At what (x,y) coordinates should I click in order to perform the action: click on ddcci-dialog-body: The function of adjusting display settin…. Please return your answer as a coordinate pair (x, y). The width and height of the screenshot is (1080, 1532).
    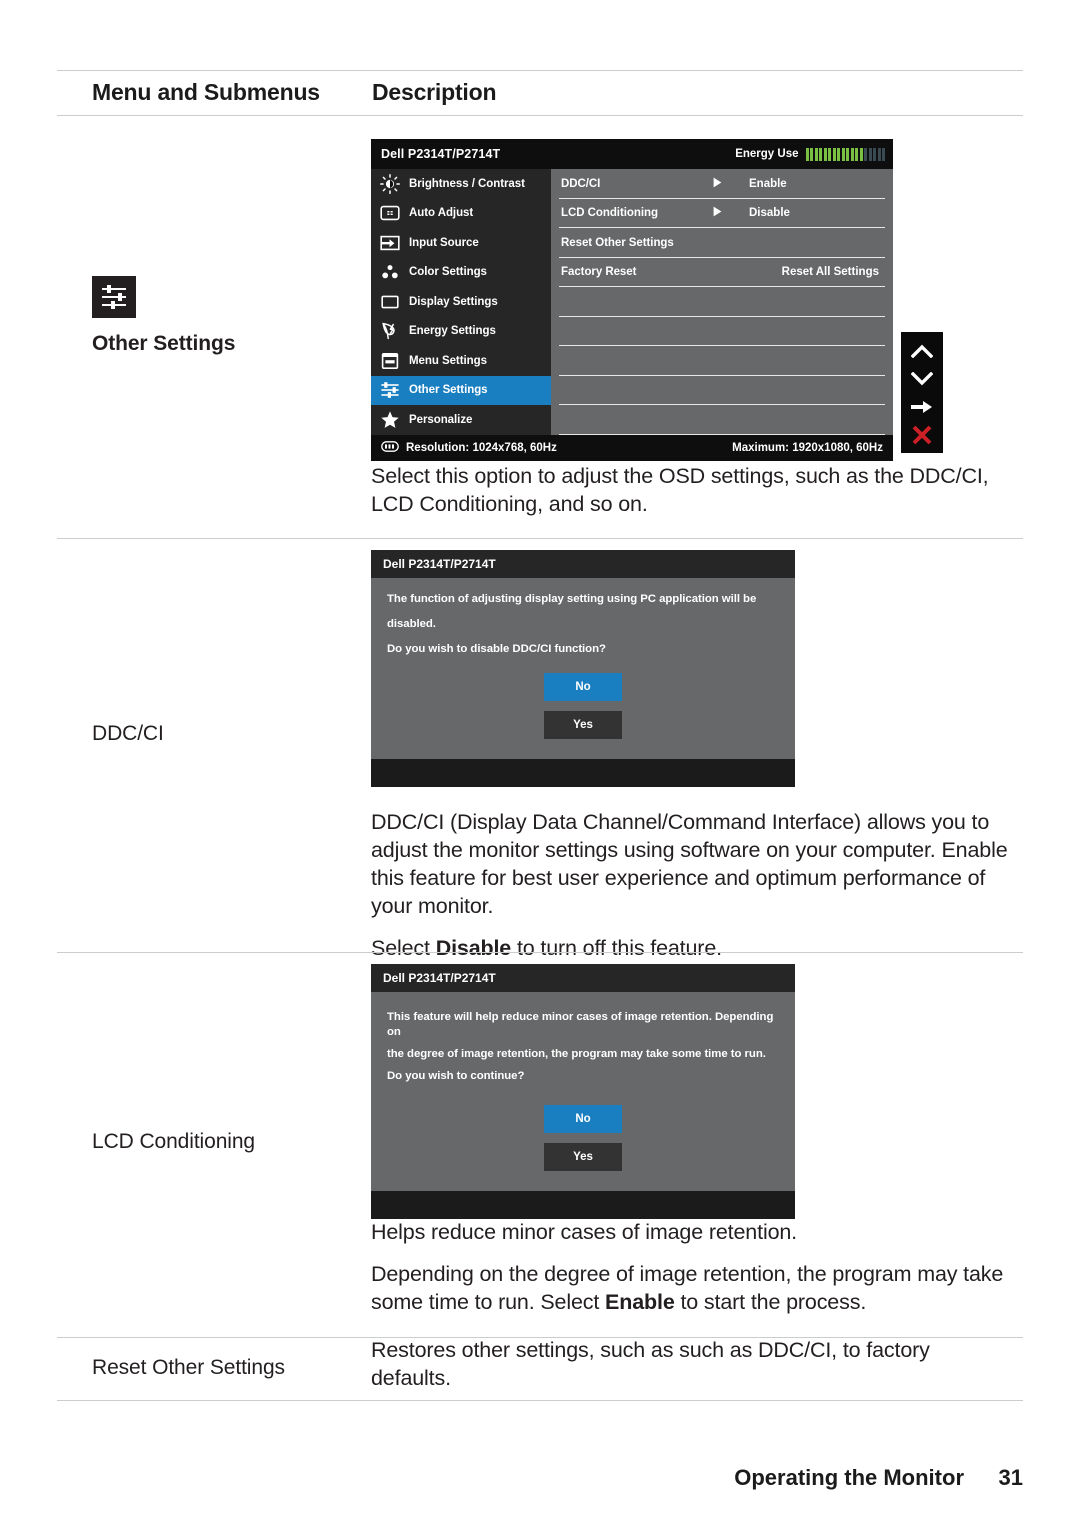
    Looking at the image, I should click on (583, 617).